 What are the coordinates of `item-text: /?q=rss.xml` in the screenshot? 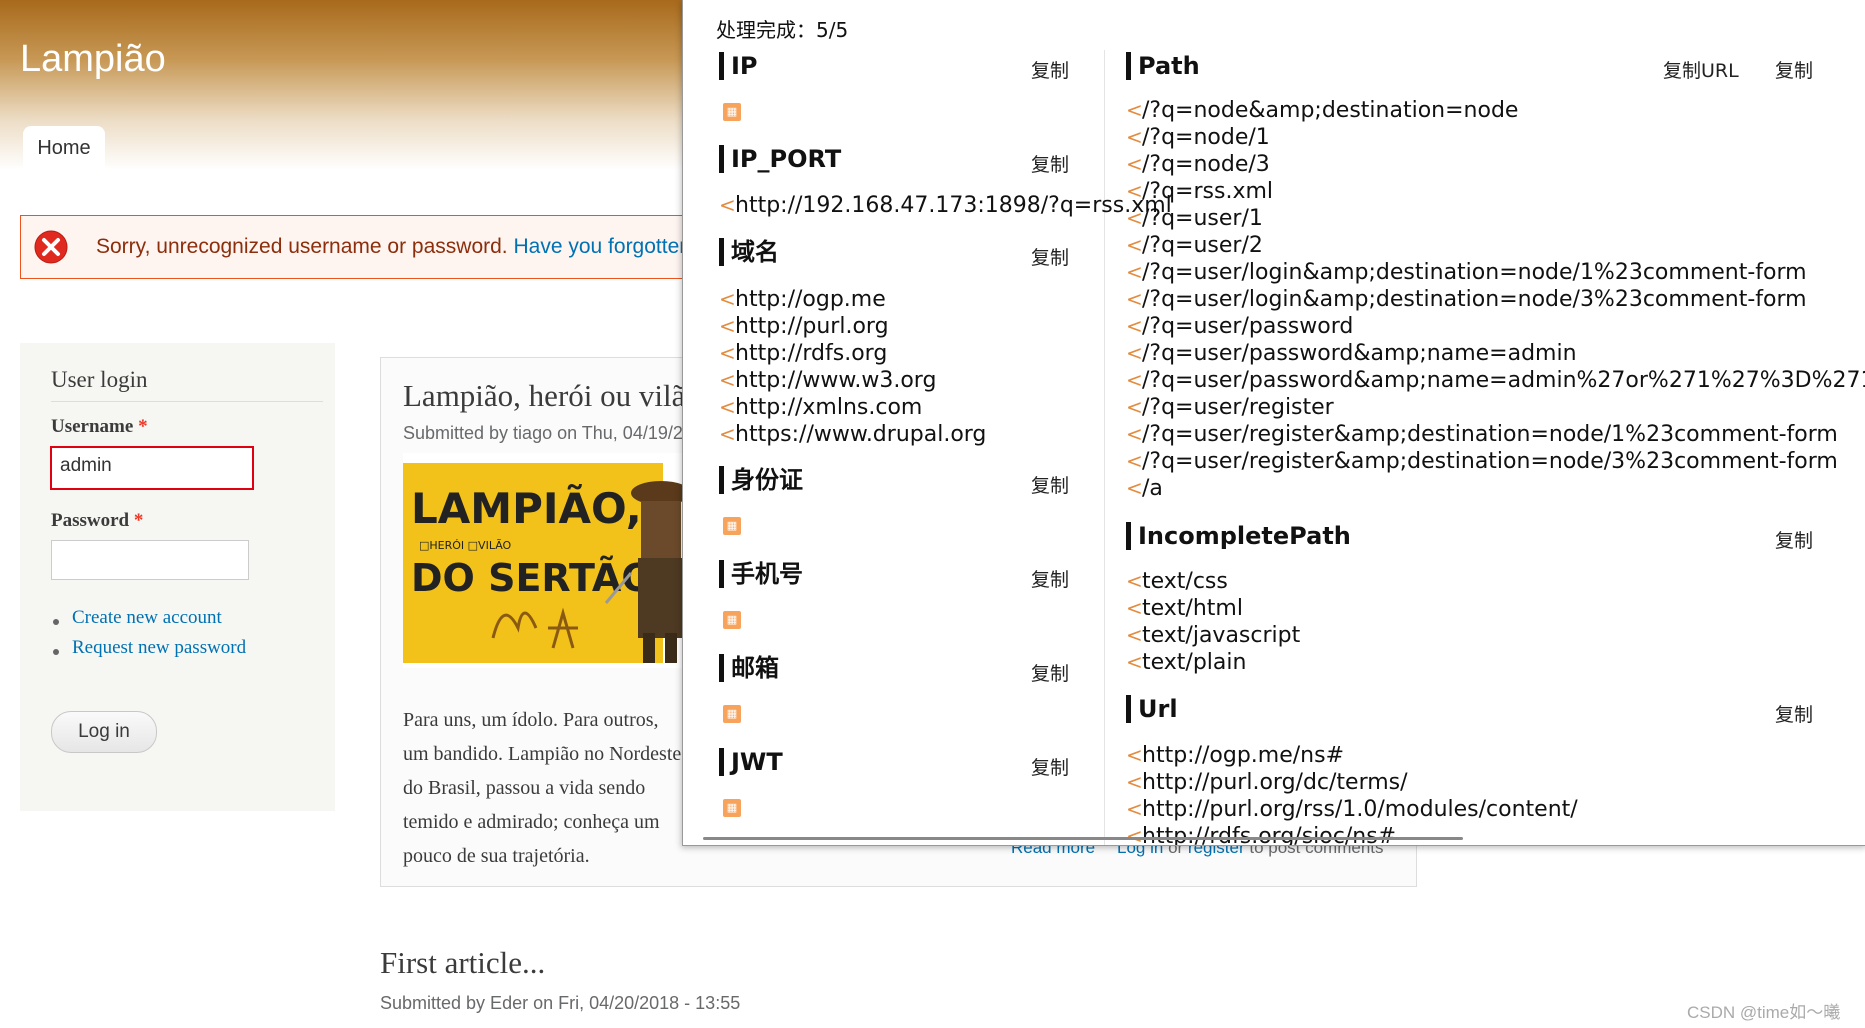 It's located at (1208, 191).